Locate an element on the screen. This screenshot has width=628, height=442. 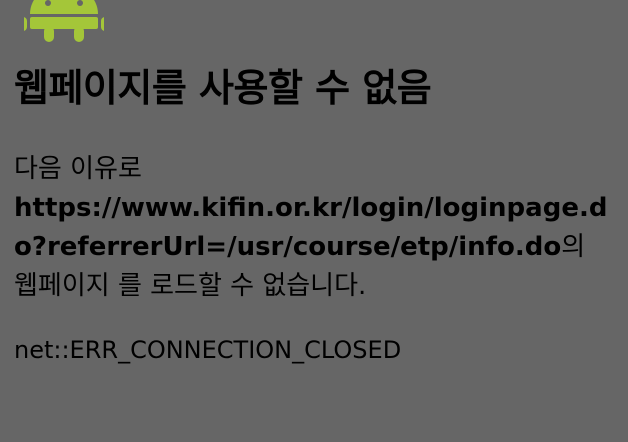
error-code: net::ERR_CONNECTION_CLOSED is located at coordinates (208, 350).